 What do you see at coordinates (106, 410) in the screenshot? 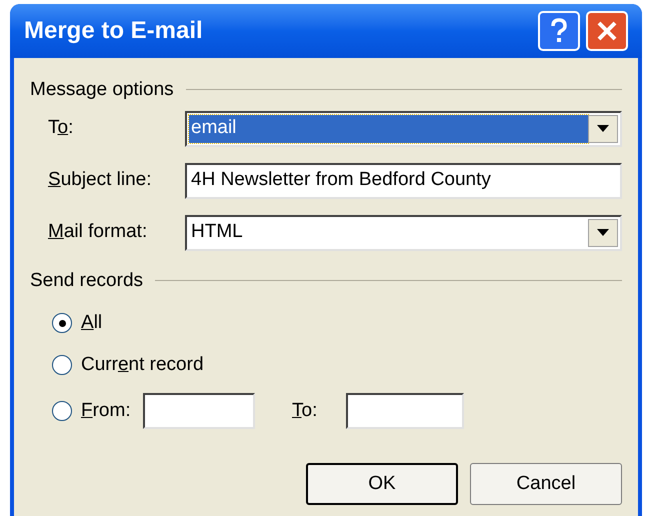
I see `radio-label: From:` at bounding box center [106, 410].